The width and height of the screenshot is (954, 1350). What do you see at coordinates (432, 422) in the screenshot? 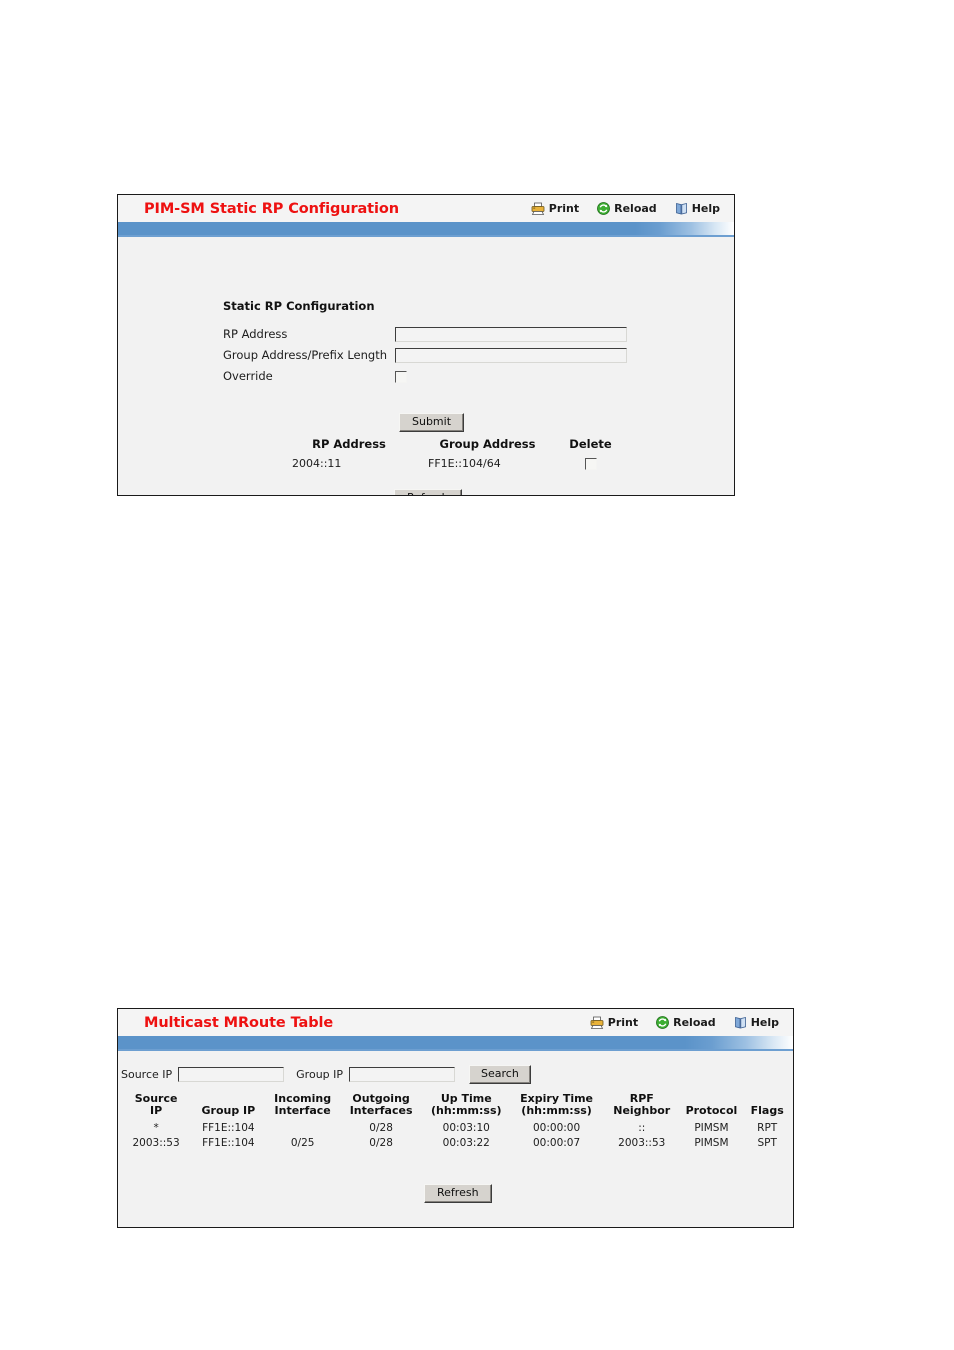
I see `submit-button: Submit` at bounding box center [432, 422].